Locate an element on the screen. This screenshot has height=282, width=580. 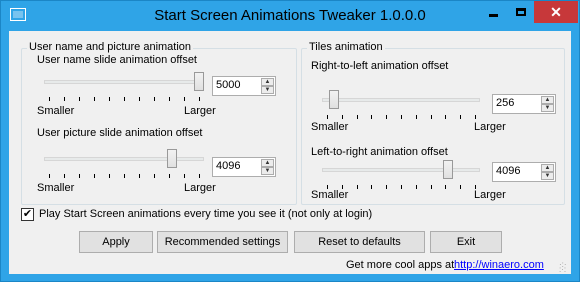
close-button: ✕ is located at coordinates (556, 12).